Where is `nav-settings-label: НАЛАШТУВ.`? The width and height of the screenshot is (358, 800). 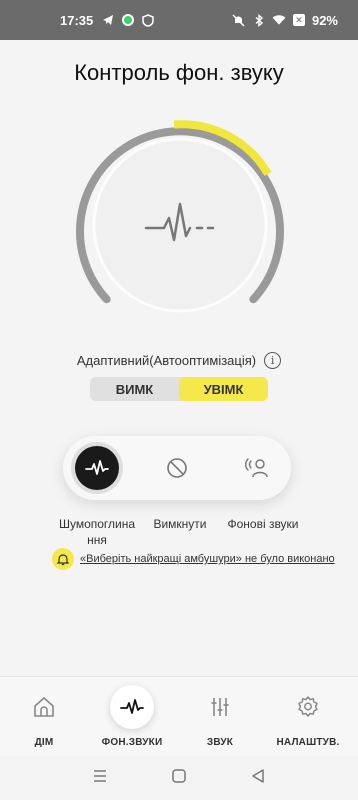 nav-settings-label: НАЛАШТУВ. is located at coordinates (308, 742).